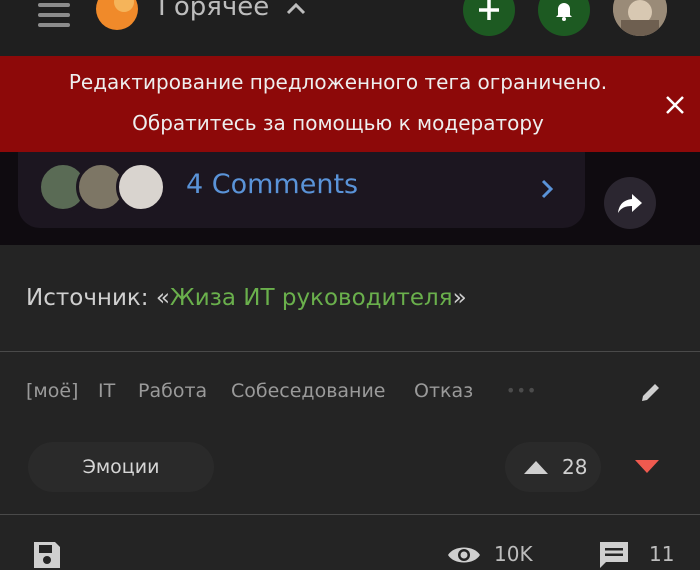  Describe the element at coordinates (213, 11) in the screenshot. I see `feed-title: Горячее` at that location.